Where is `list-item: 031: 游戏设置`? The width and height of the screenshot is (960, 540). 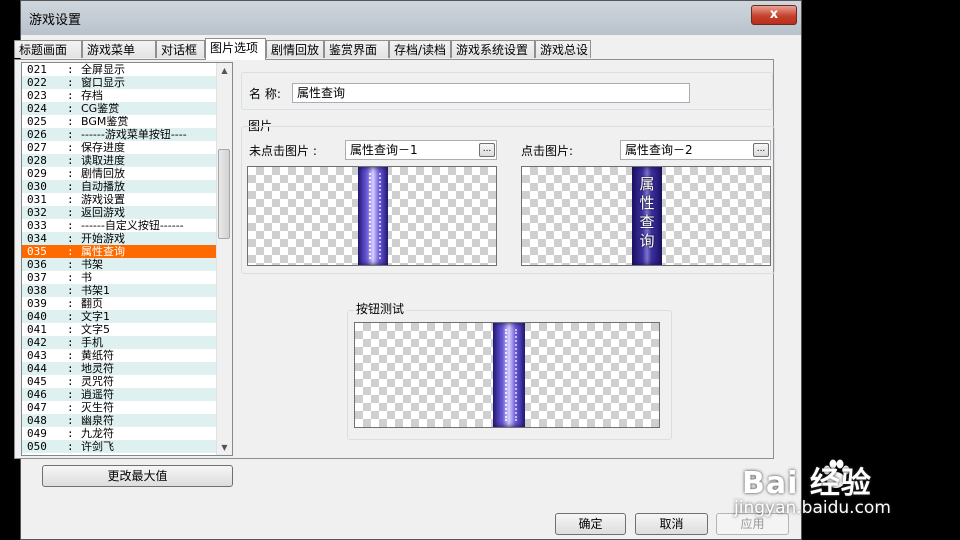 list-item: 031: 游戏设置 is located at coordinates (127, 199).